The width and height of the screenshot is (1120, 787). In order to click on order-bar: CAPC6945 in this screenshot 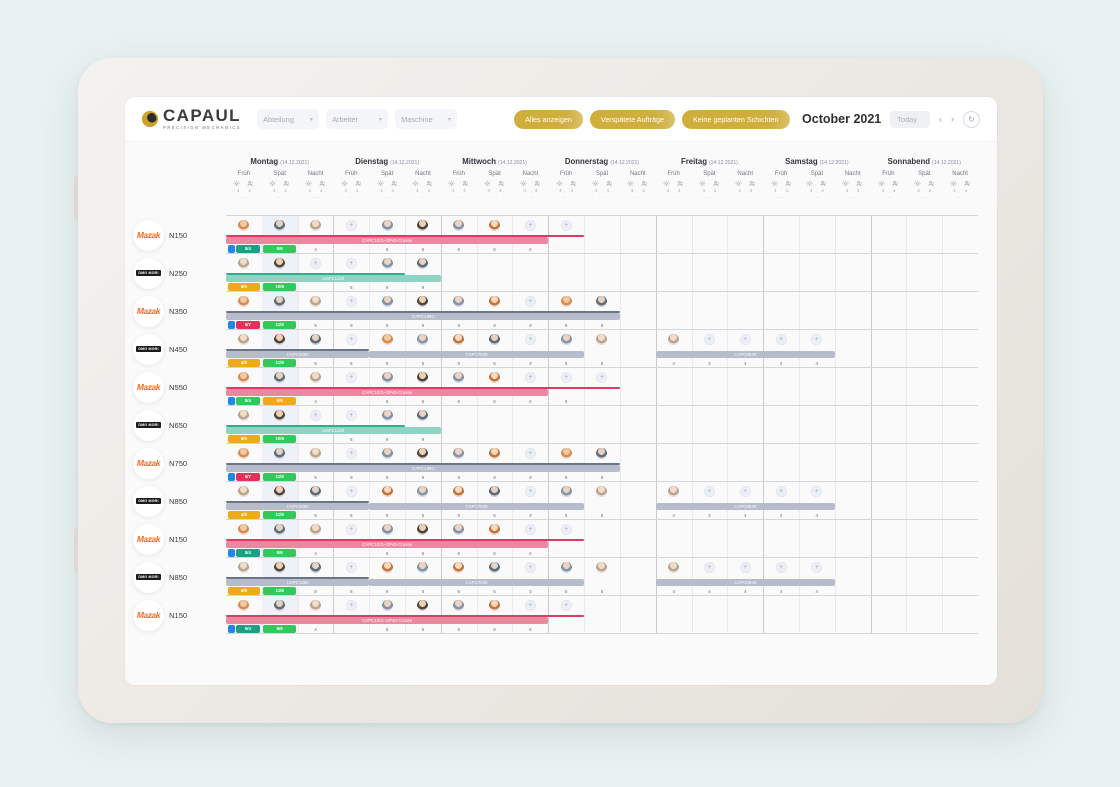, I will do `click(745, 582)`.